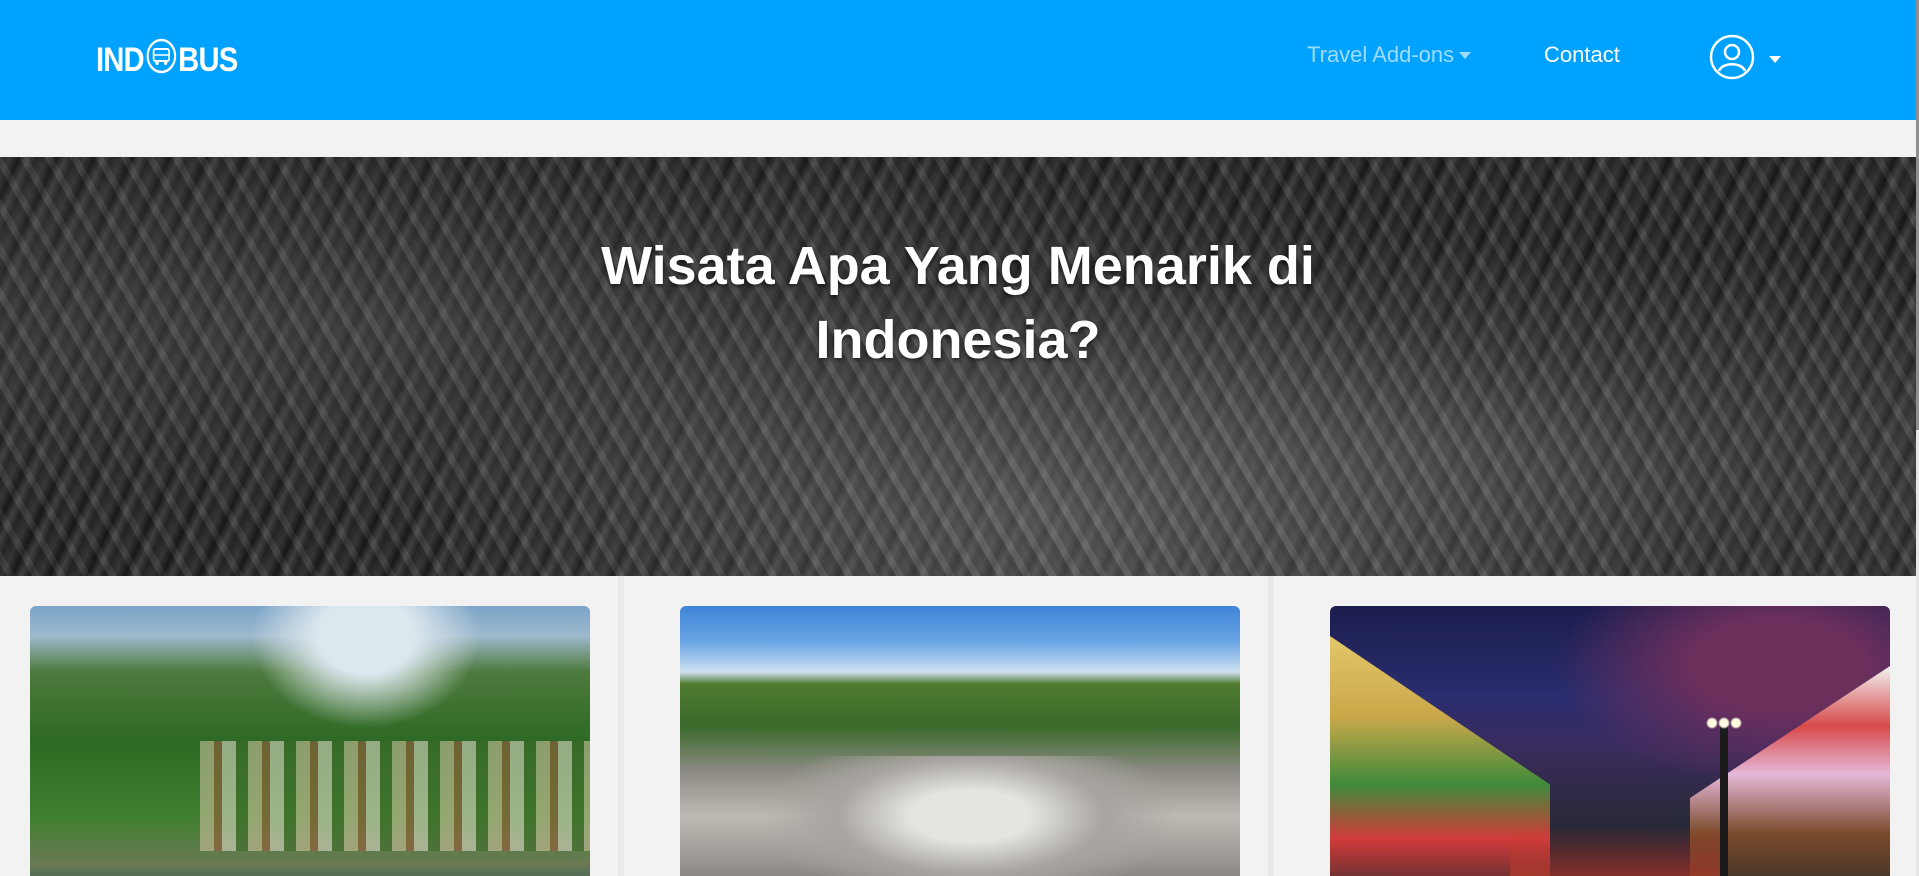 The height and width of the screenshot is (876, 1919). What do you see at coordinates (958, 60) in the screenshot?
I see `navbar: IND BUS Travel Add-ons Contact` at bounding box center [958, 60].